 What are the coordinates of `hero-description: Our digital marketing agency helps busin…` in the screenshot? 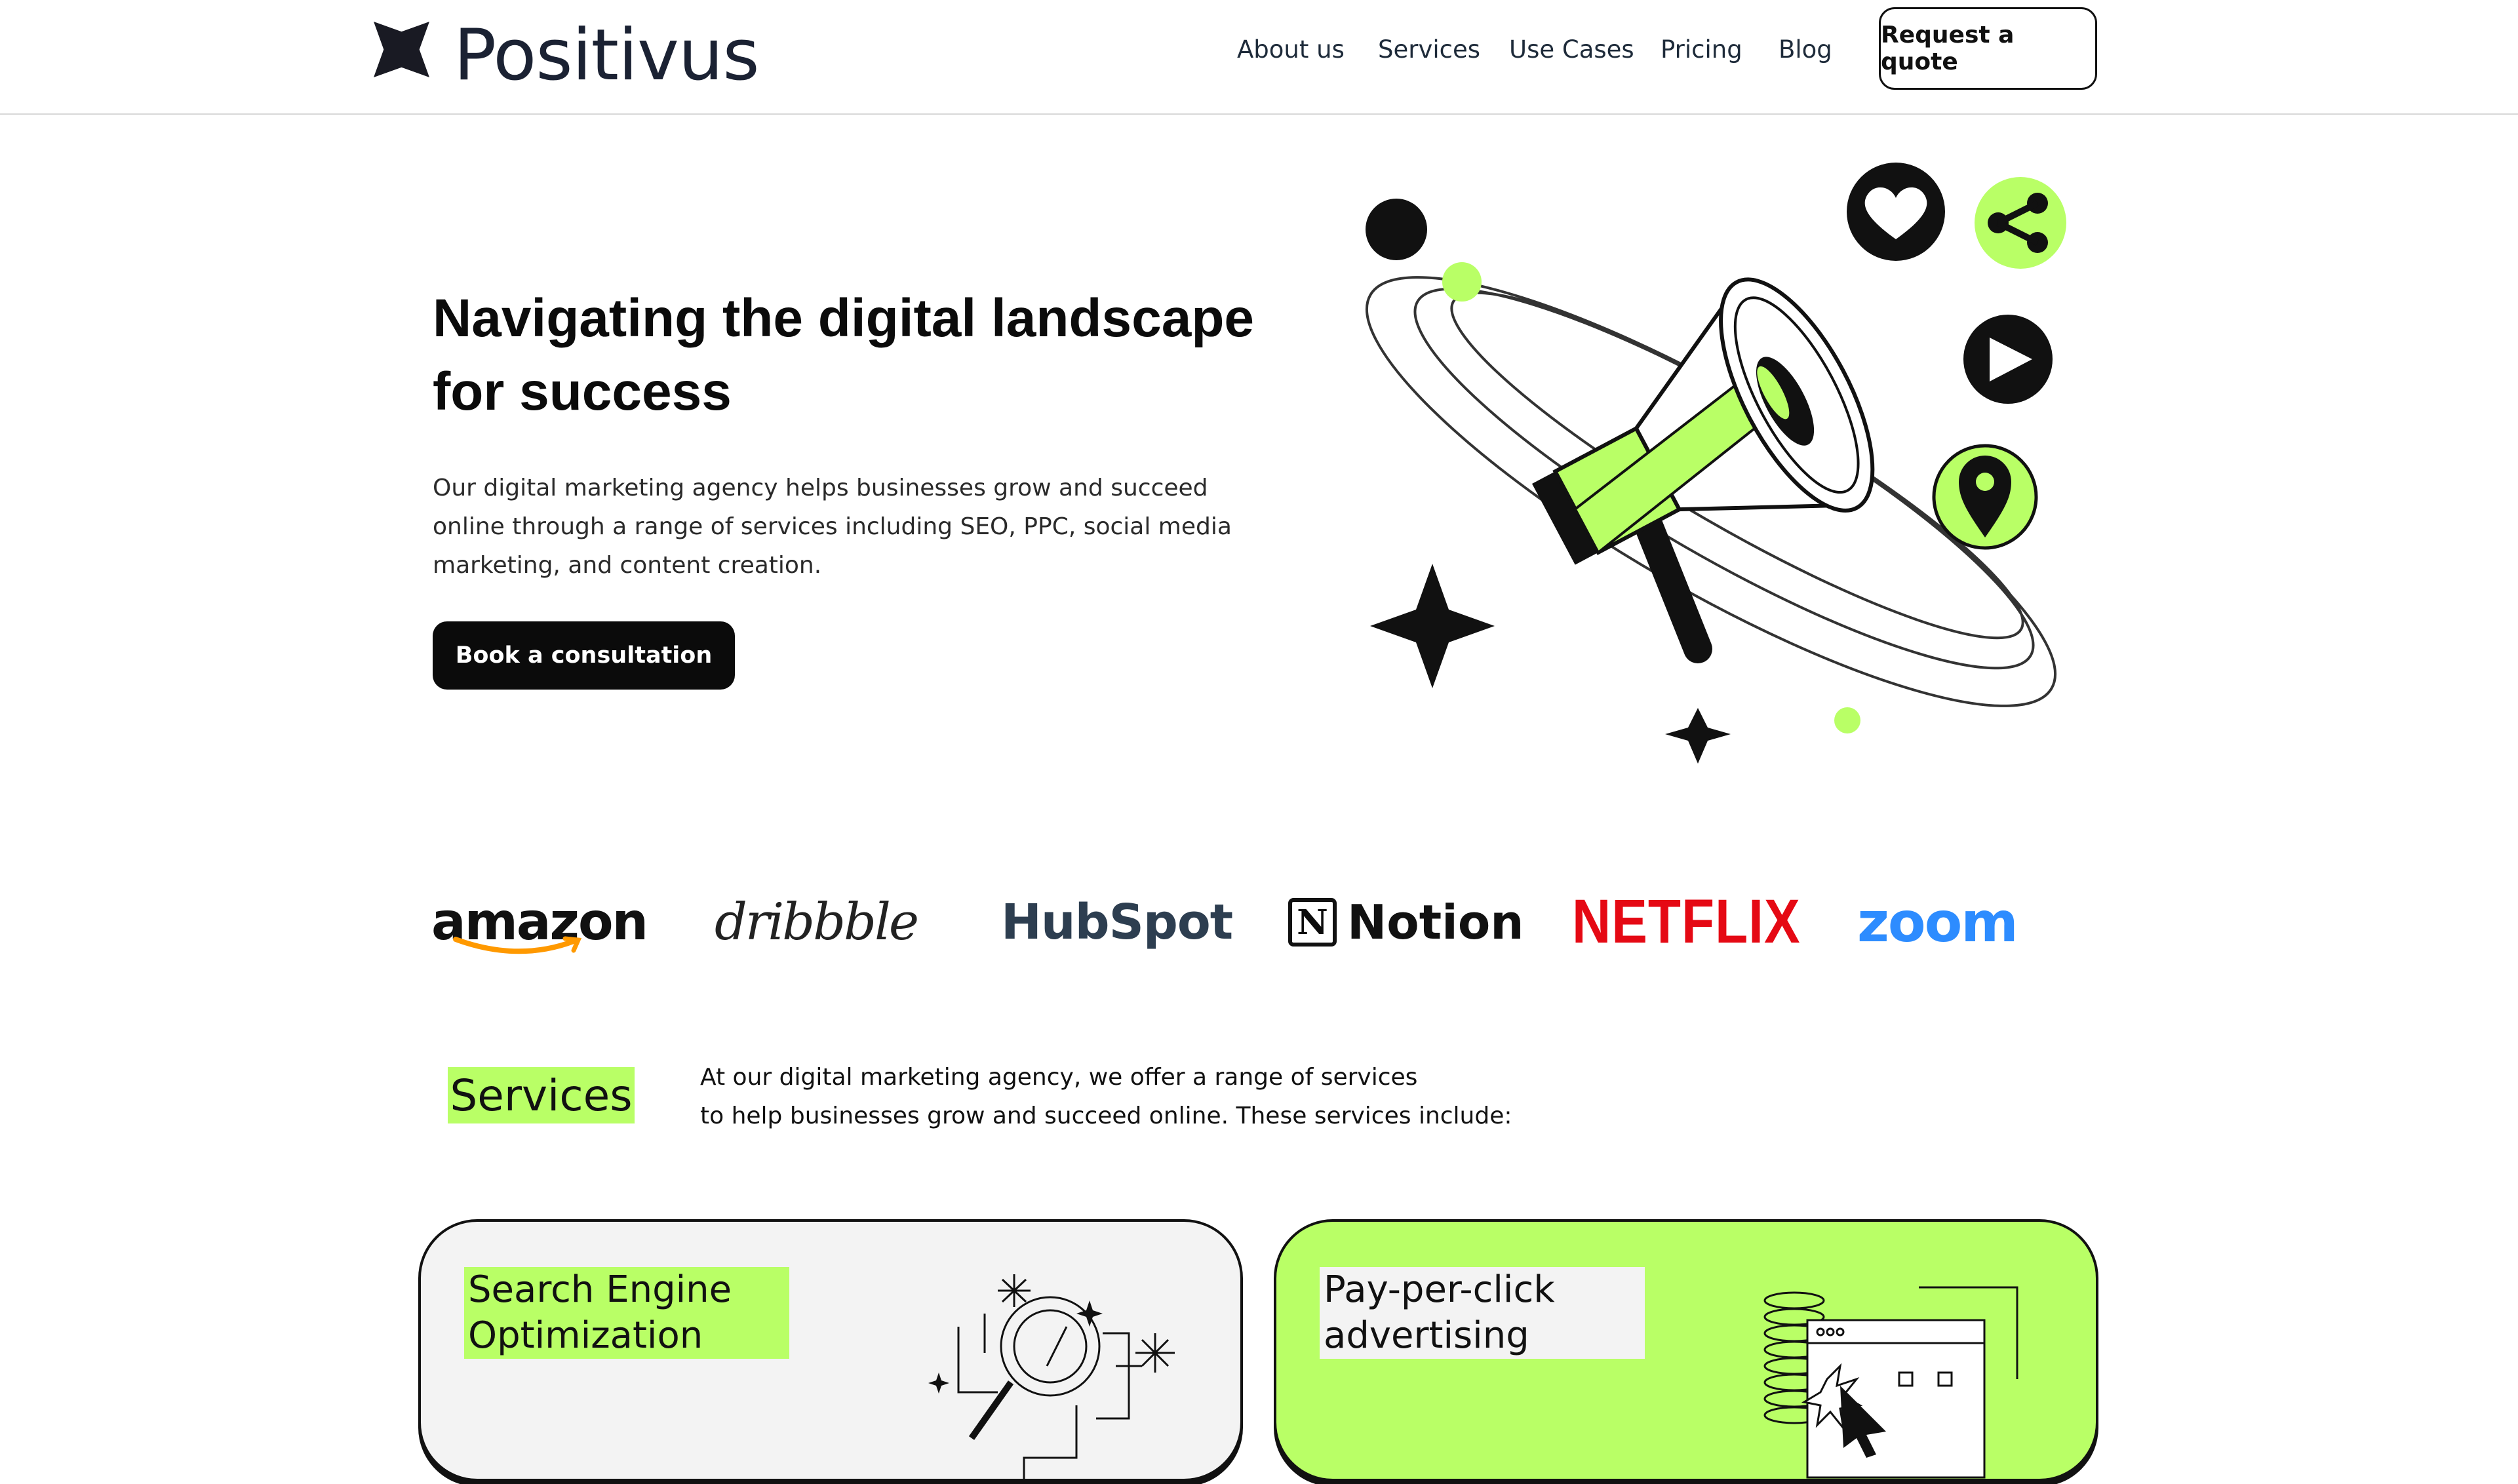 It's located at (833, 527).